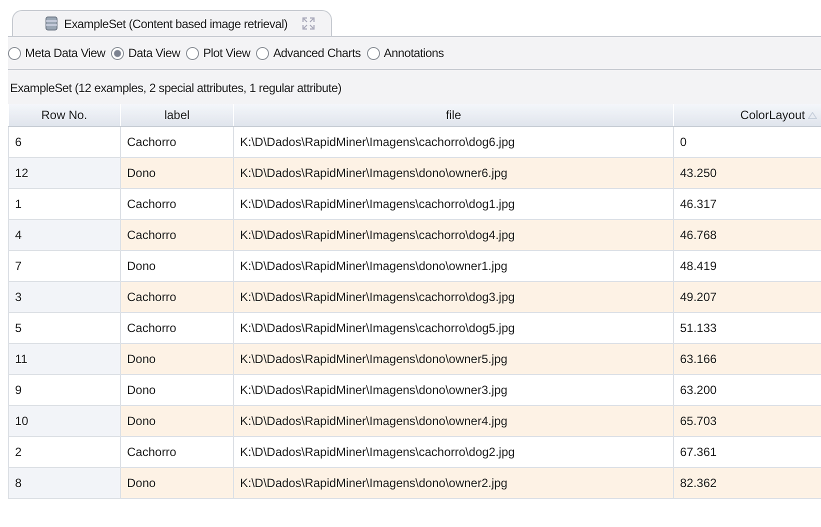 The width and height of the screenshot is (821, 527). What do you see at coordinates (747, 115) in the screenshot?
I see `column-header: ColorLayout` at bounding box center [747, 115].